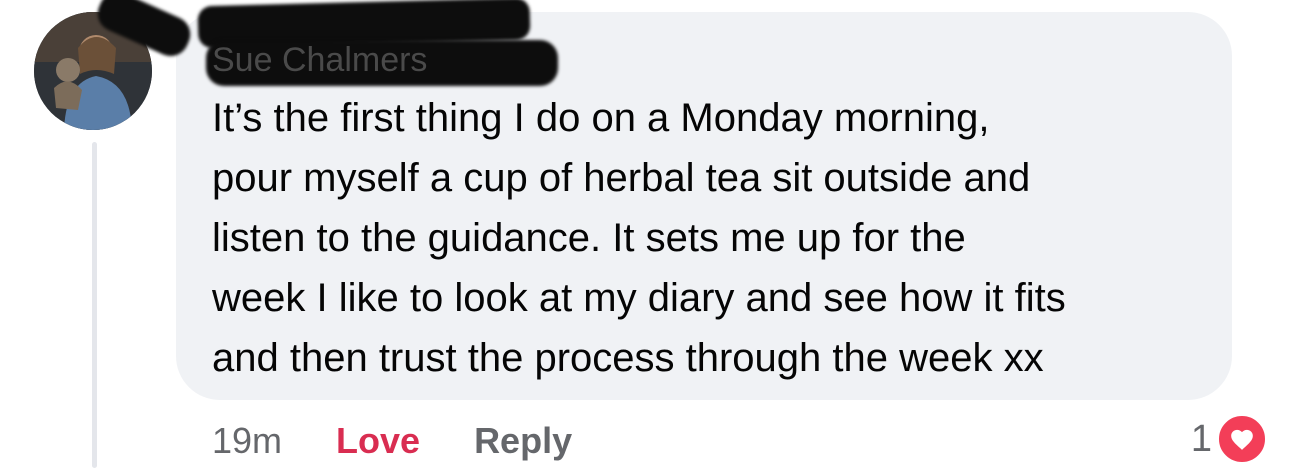 The image size is (1290, 468). I want to click on heart-icon, so click(1242, 439).